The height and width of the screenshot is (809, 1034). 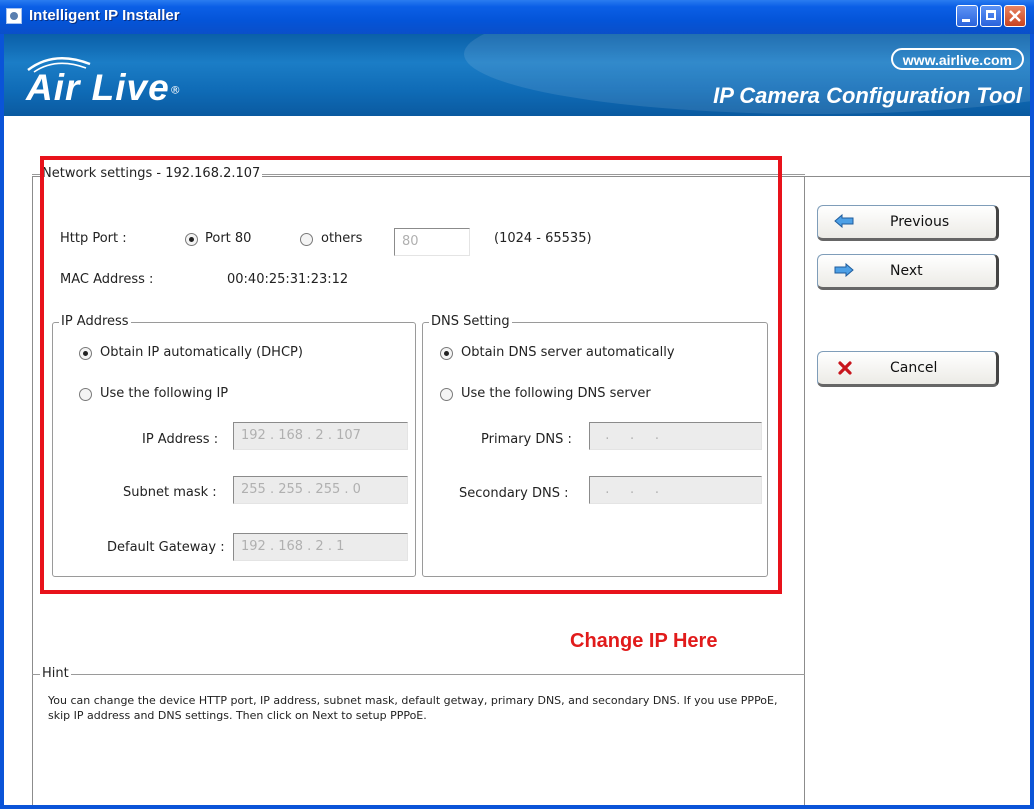 I want to click on port-range-label: (1024 - 65535), so click(x=543, y=238).